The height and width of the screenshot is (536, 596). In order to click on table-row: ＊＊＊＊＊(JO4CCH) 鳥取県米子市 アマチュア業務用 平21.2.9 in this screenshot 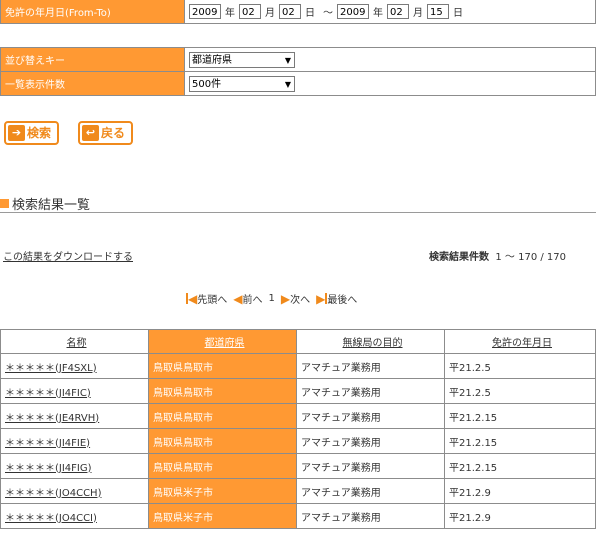, I will do `click(298, 491)`.